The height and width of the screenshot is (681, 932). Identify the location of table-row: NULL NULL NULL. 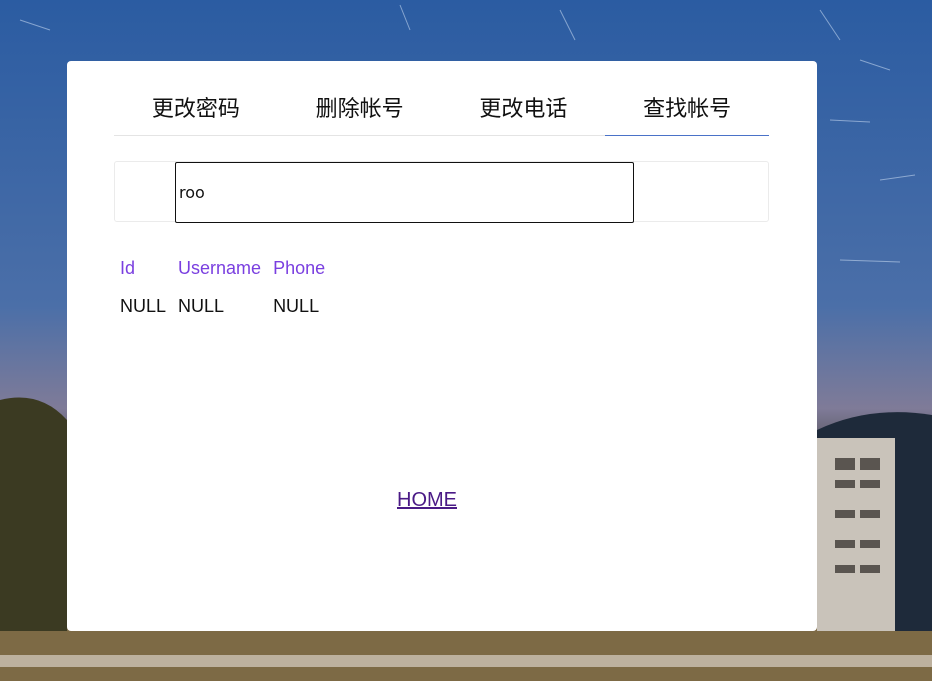
(222, 306).